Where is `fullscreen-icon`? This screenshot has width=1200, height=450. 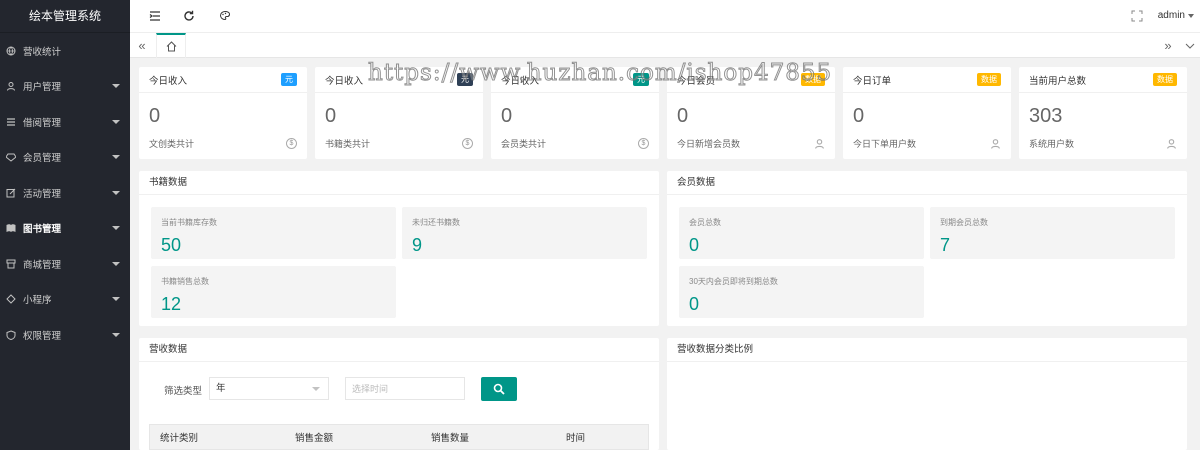
fullscreen-icon is located at coordinates (1137, 16).